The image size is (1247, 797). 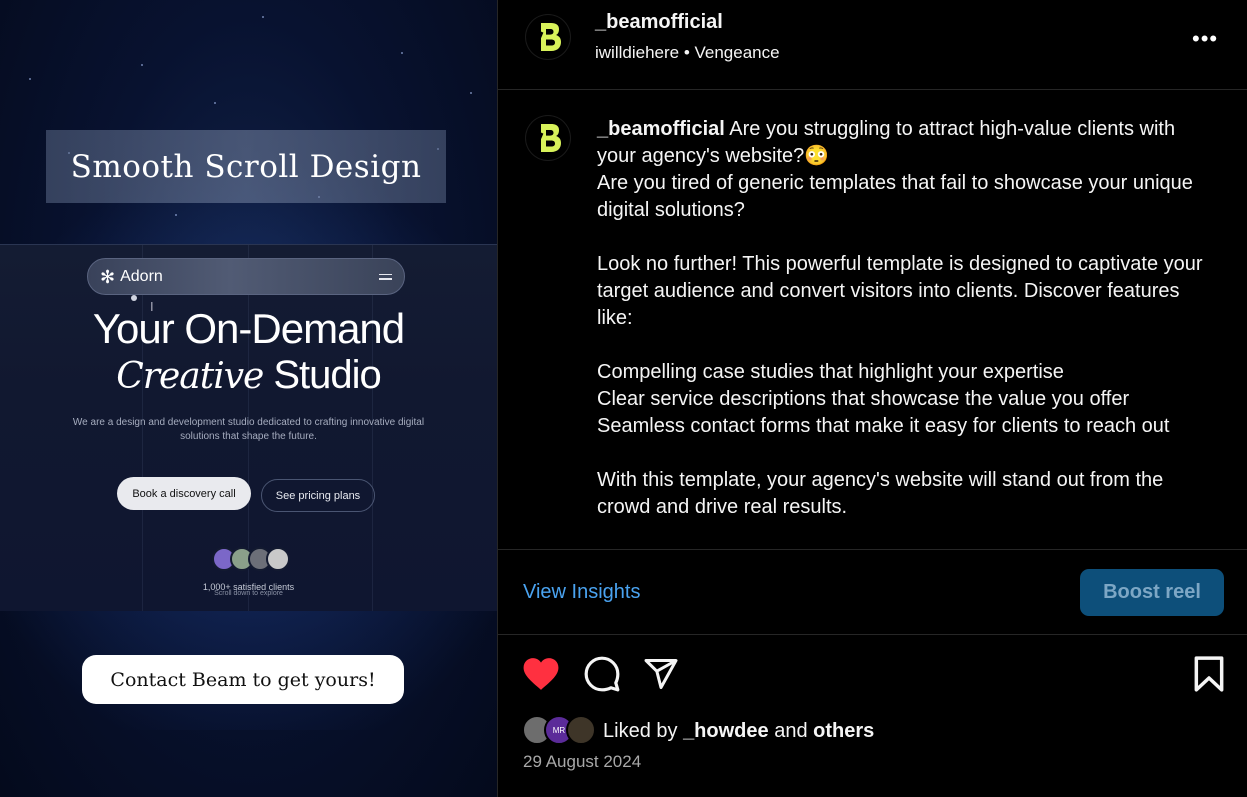 What do you see at coordinates (559, 730) in the screenshot?
I see `liked-by-avatars: MR` at bounding box center [559, 730].